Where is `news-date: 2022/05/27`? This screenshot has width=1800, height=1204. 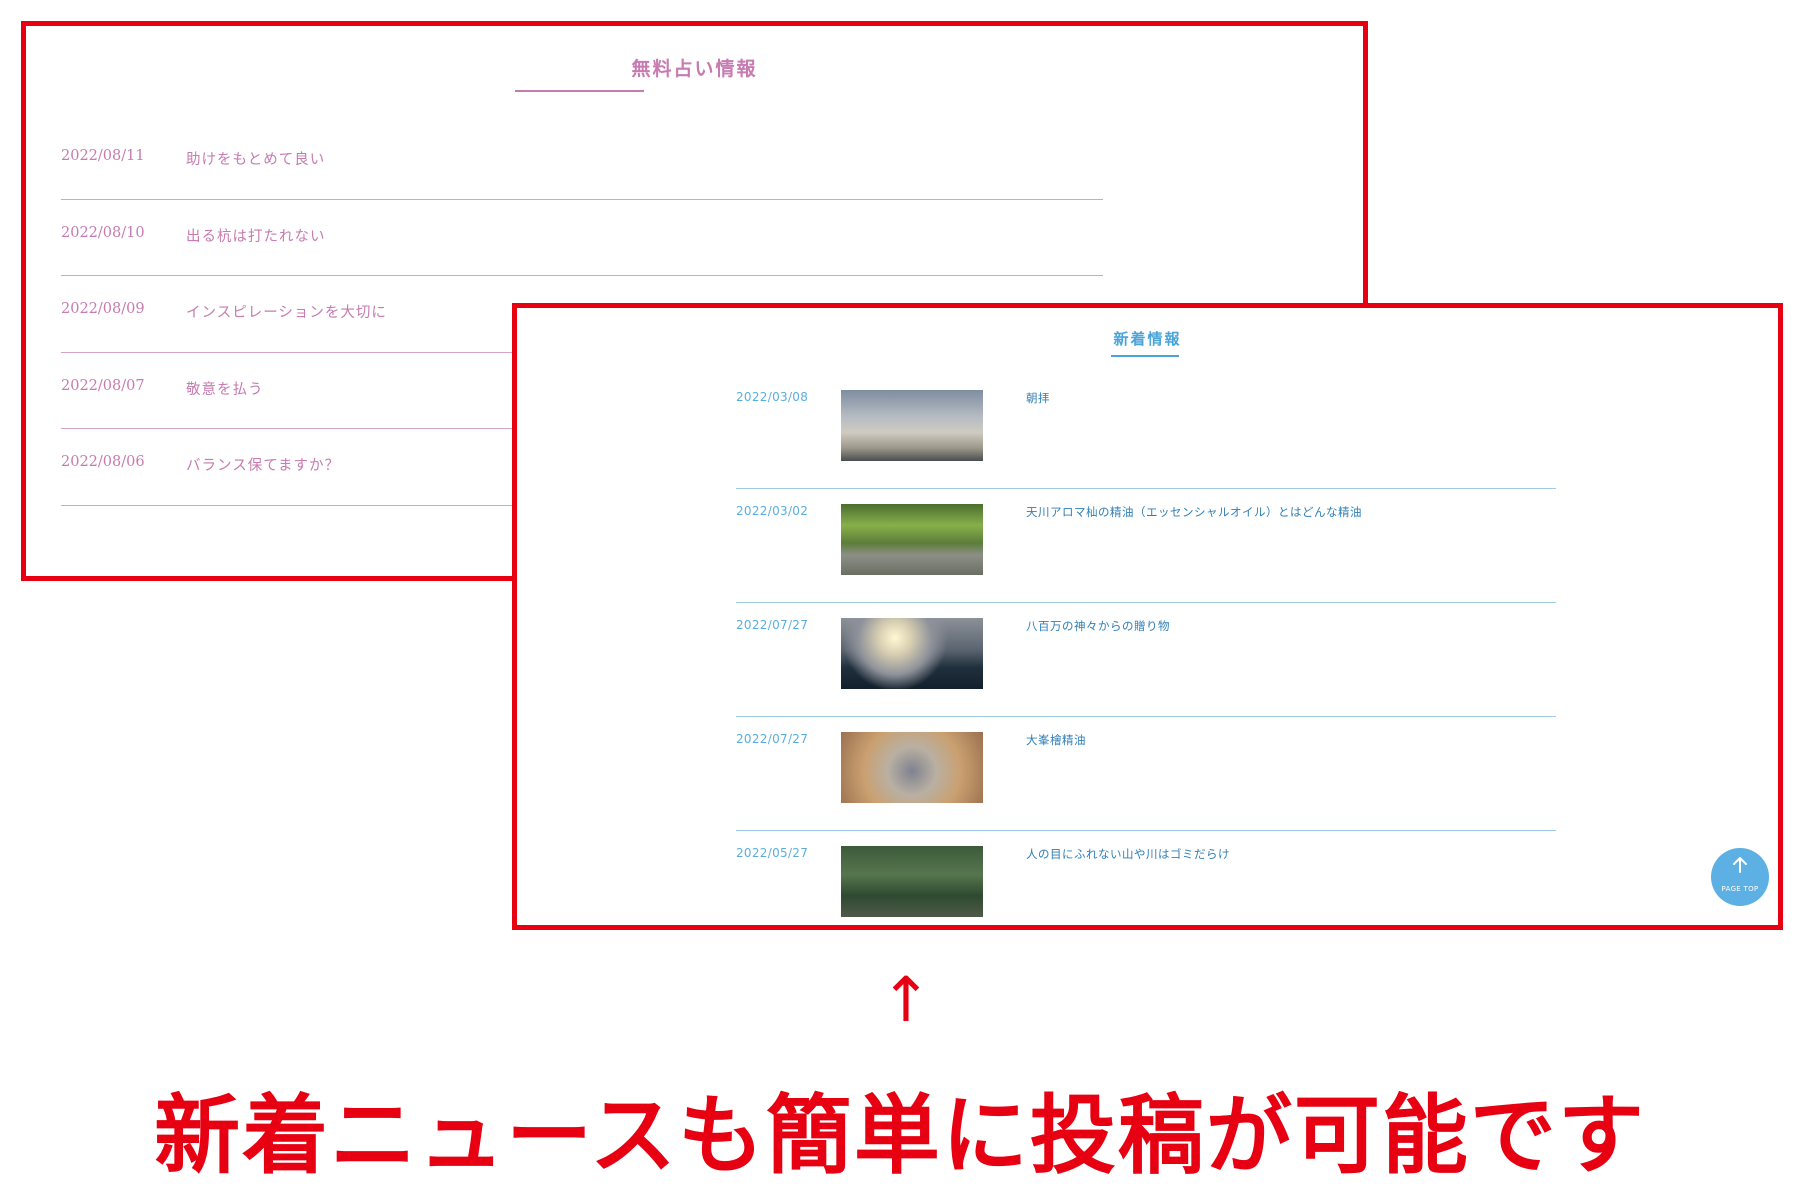 news-date: 2022/05/27 is located at coordinates (772, 853).